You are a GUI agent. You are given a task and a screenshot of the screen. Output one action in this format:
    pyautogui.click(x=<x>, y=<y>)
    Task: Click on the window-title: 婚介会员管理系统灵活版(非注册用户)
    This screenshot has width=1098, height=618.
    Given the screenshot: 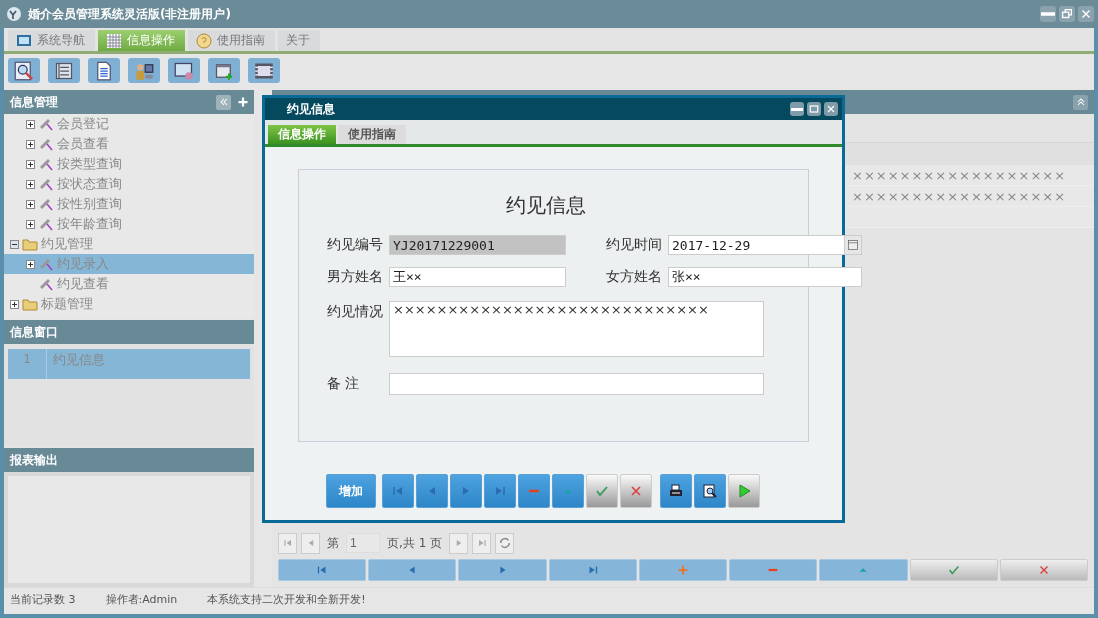 What is the action you would take?
    pyautogui.click(x=130, y=14)
    